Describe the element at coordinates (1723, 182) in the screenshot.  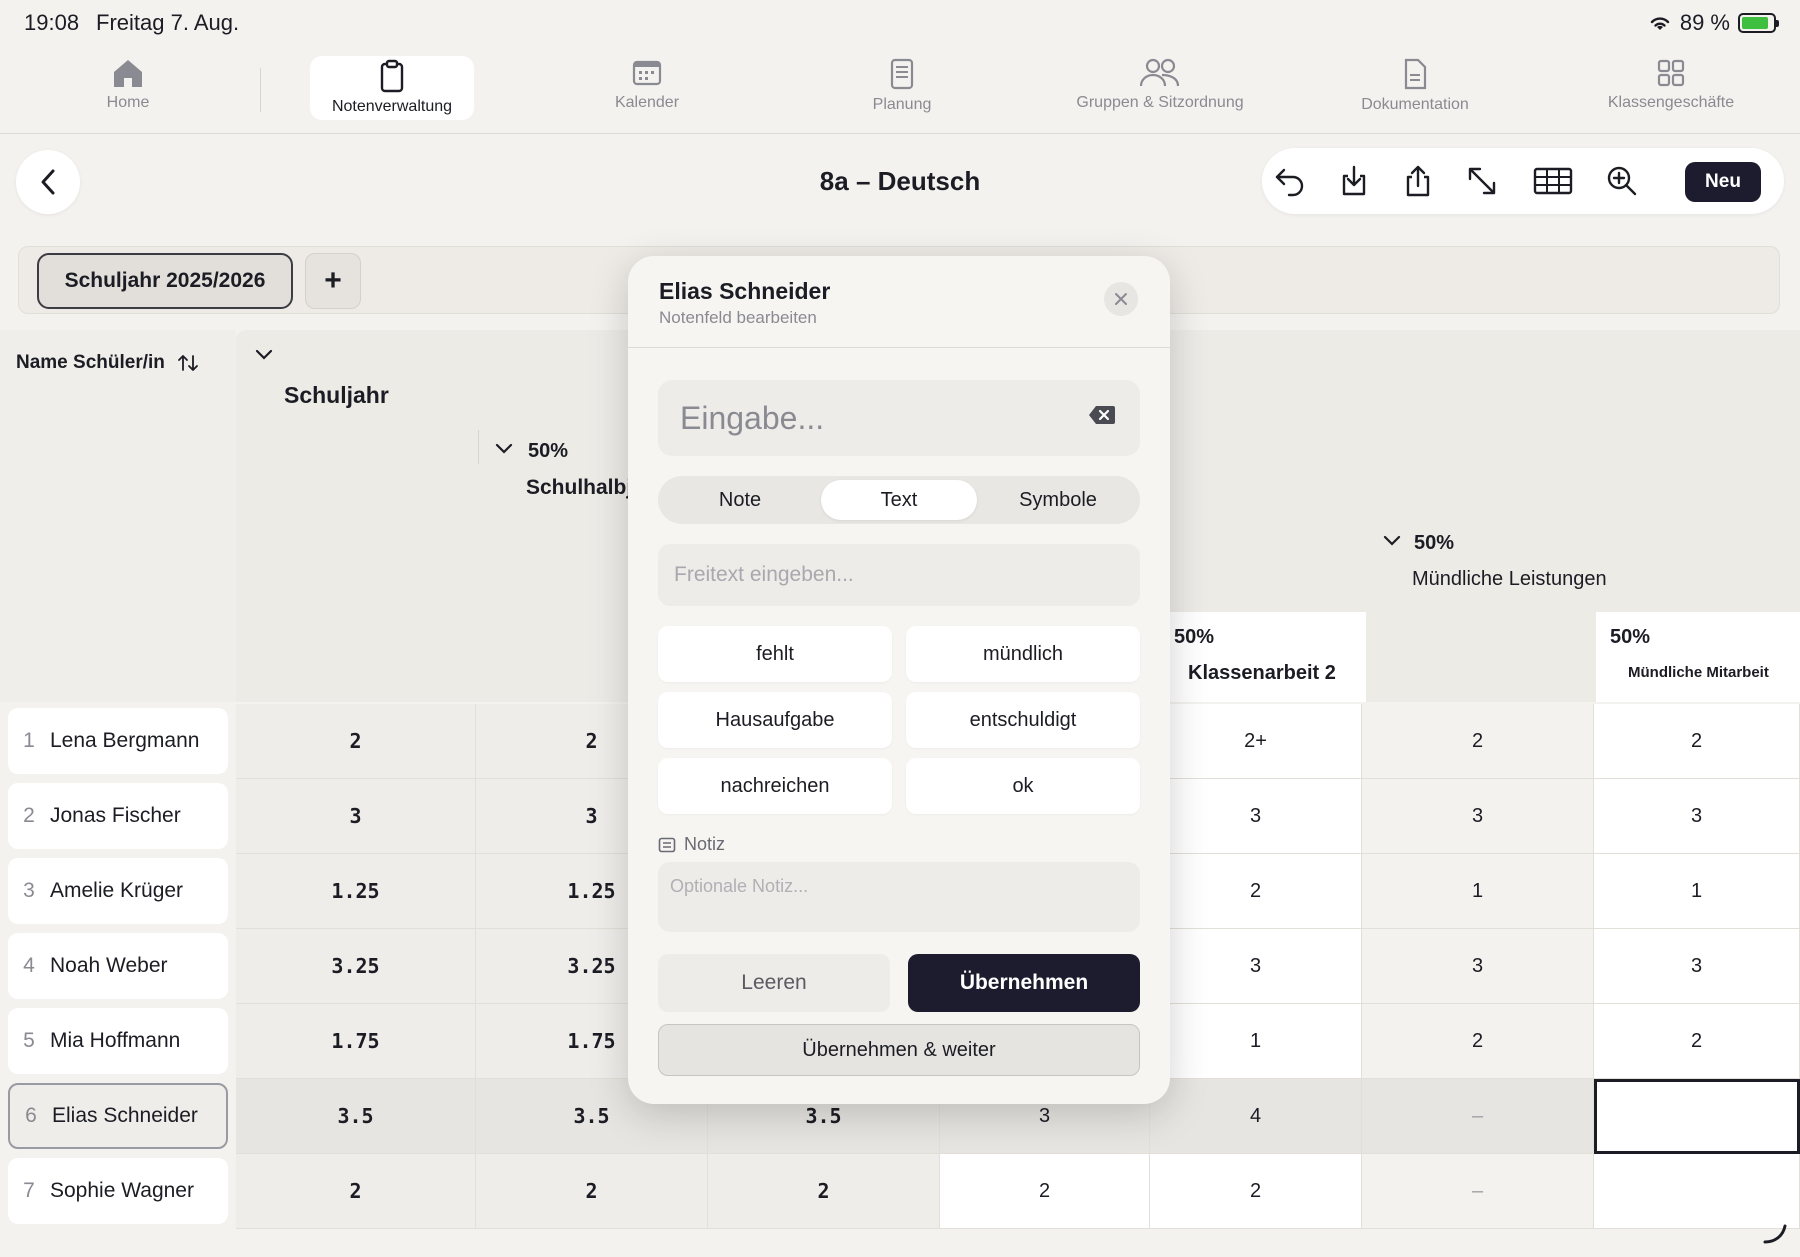
I see `new-button: Neu` at that location.